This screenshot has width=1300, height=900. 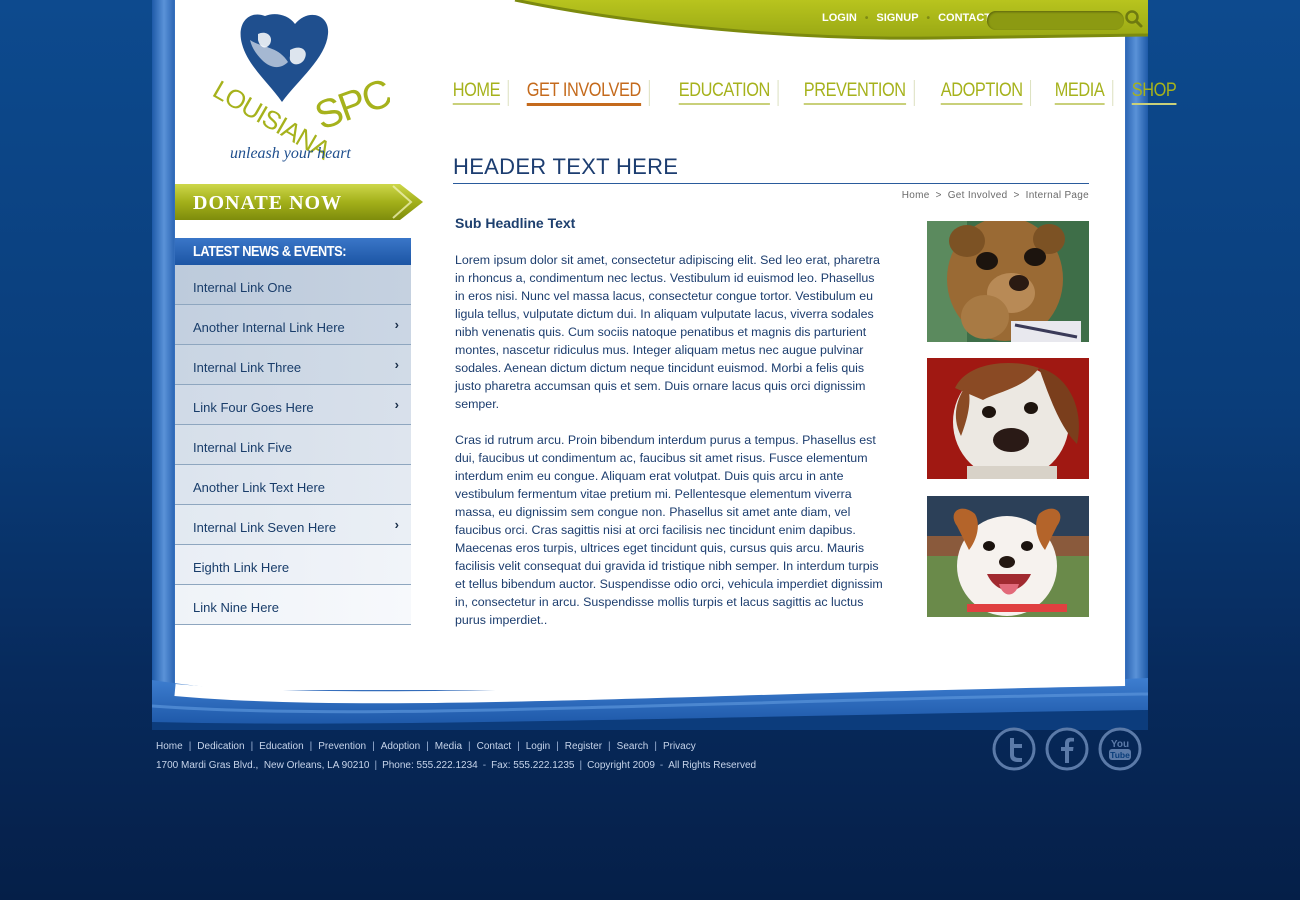 What do you see at coordinates (270, 251) in the screenshot?
I see `news-events-title: LATEST NEWS & EVENTS:` at bounding box center [270, 251].